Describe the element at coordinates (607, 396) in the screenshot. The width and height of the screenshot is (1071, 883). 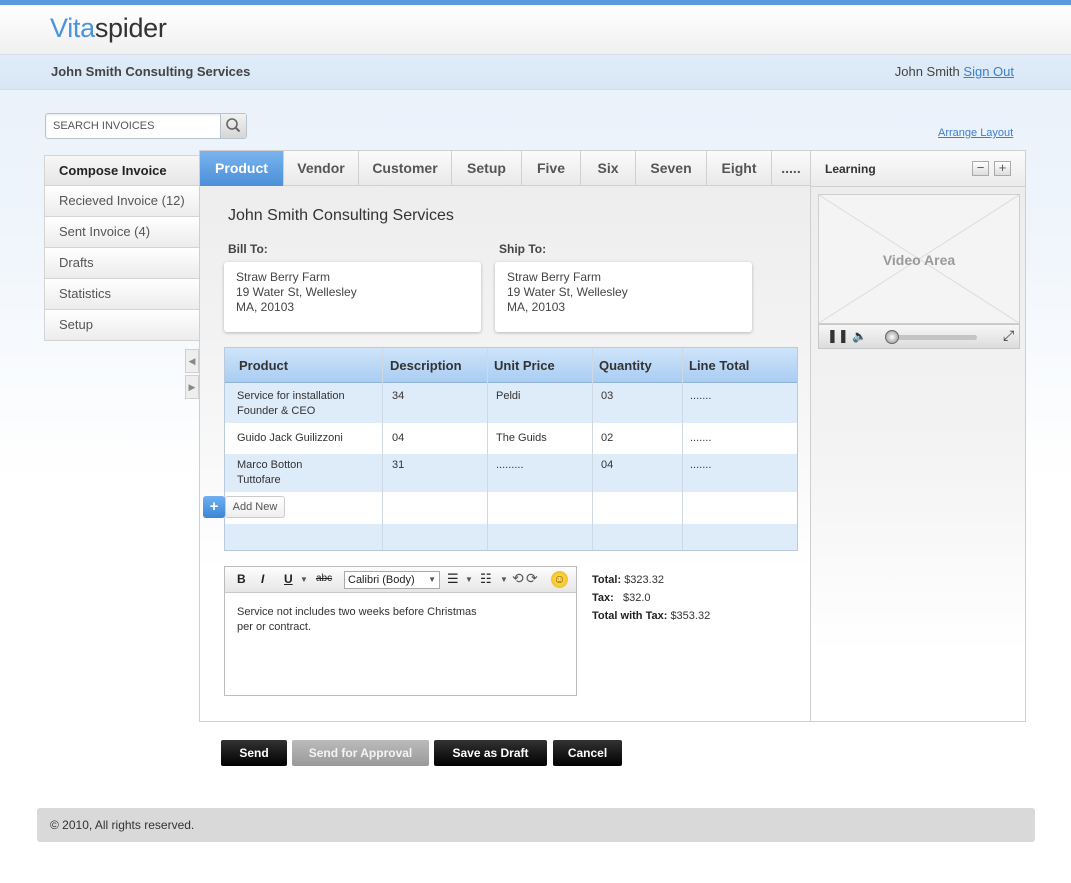
I see `cell-quantity: 03` at that location.